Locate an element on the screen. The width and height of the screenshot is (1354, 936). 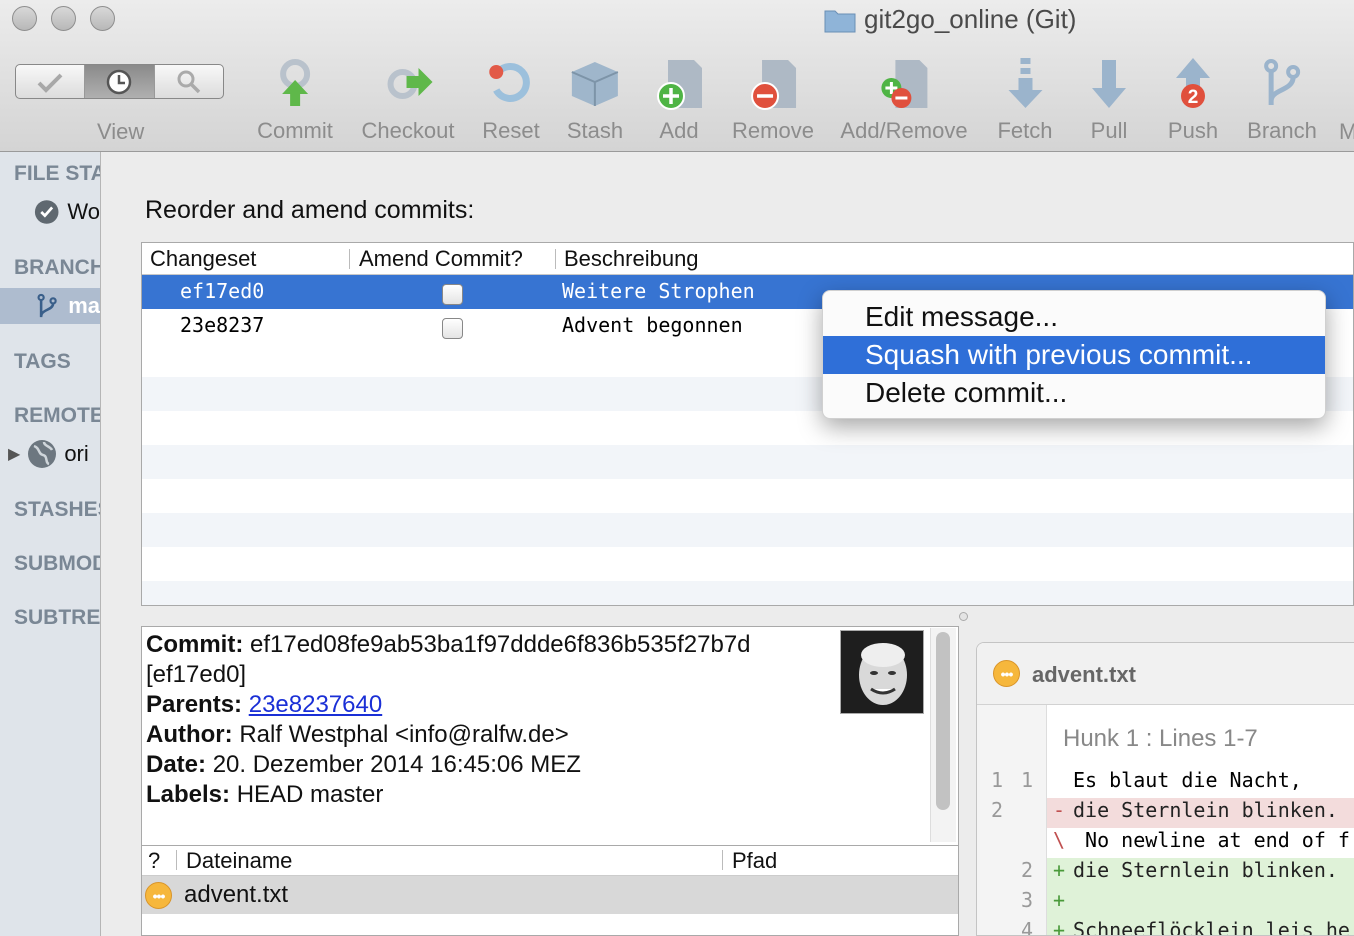
add-toolbar-button: Add is located at coordinates (679, 98).